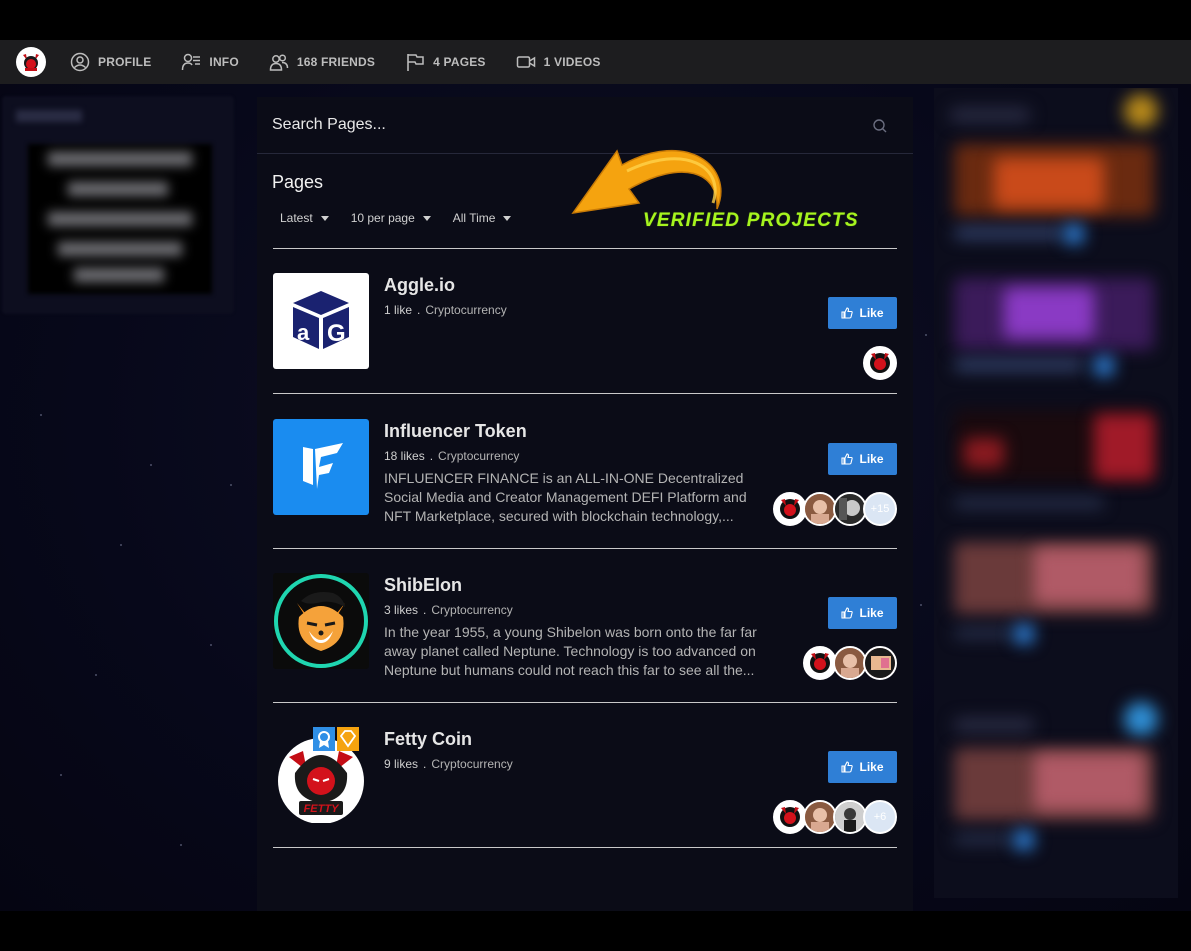 The width and height of the screenshot is (1191, 951). What do you see at coordinates (191, 62) in the screenshot?
I see `user-info-icon` at bounding box center [191, 62].